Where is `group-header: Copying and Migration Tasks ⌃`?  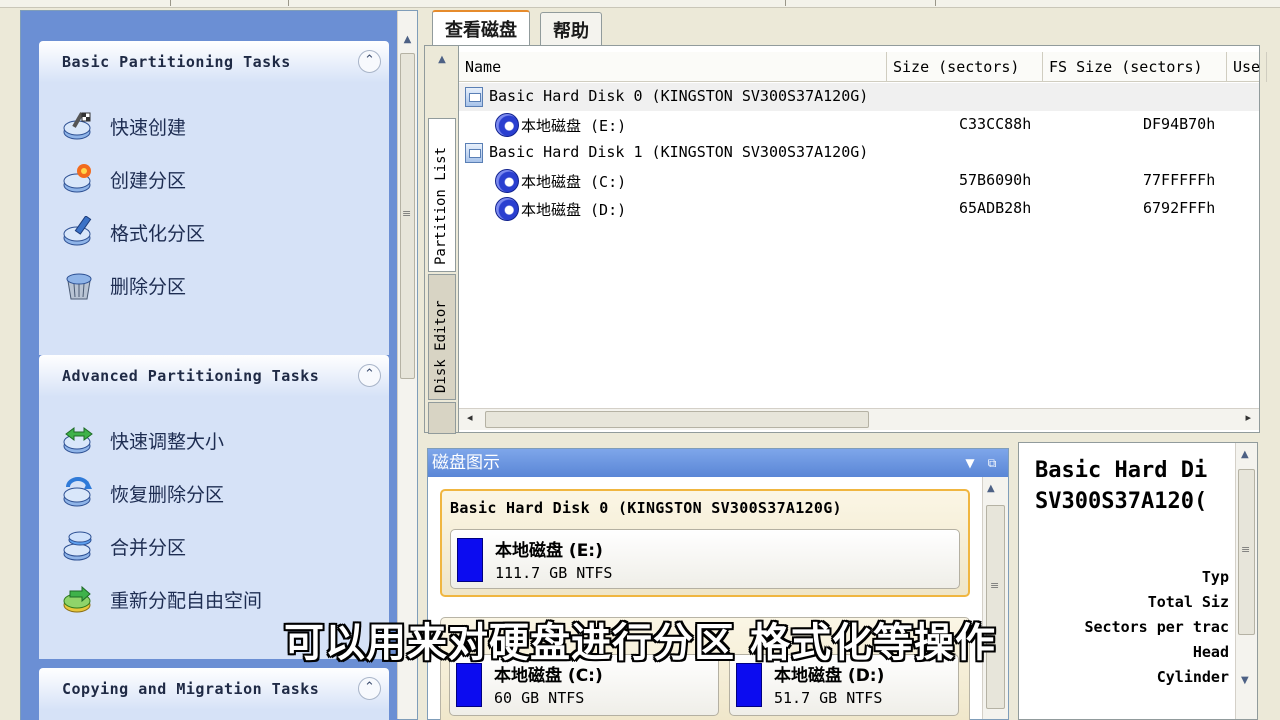
group-header: Copying and Migration Tasks ⌃ is located at coordinates (214, 689).